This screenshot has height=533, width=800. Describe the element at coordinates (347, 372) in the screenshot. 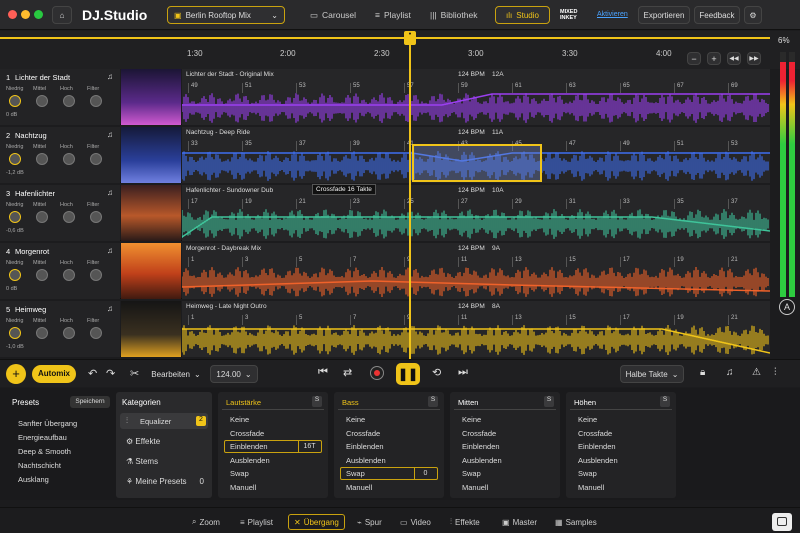

I see `sync-icon: ⇄` at that location.